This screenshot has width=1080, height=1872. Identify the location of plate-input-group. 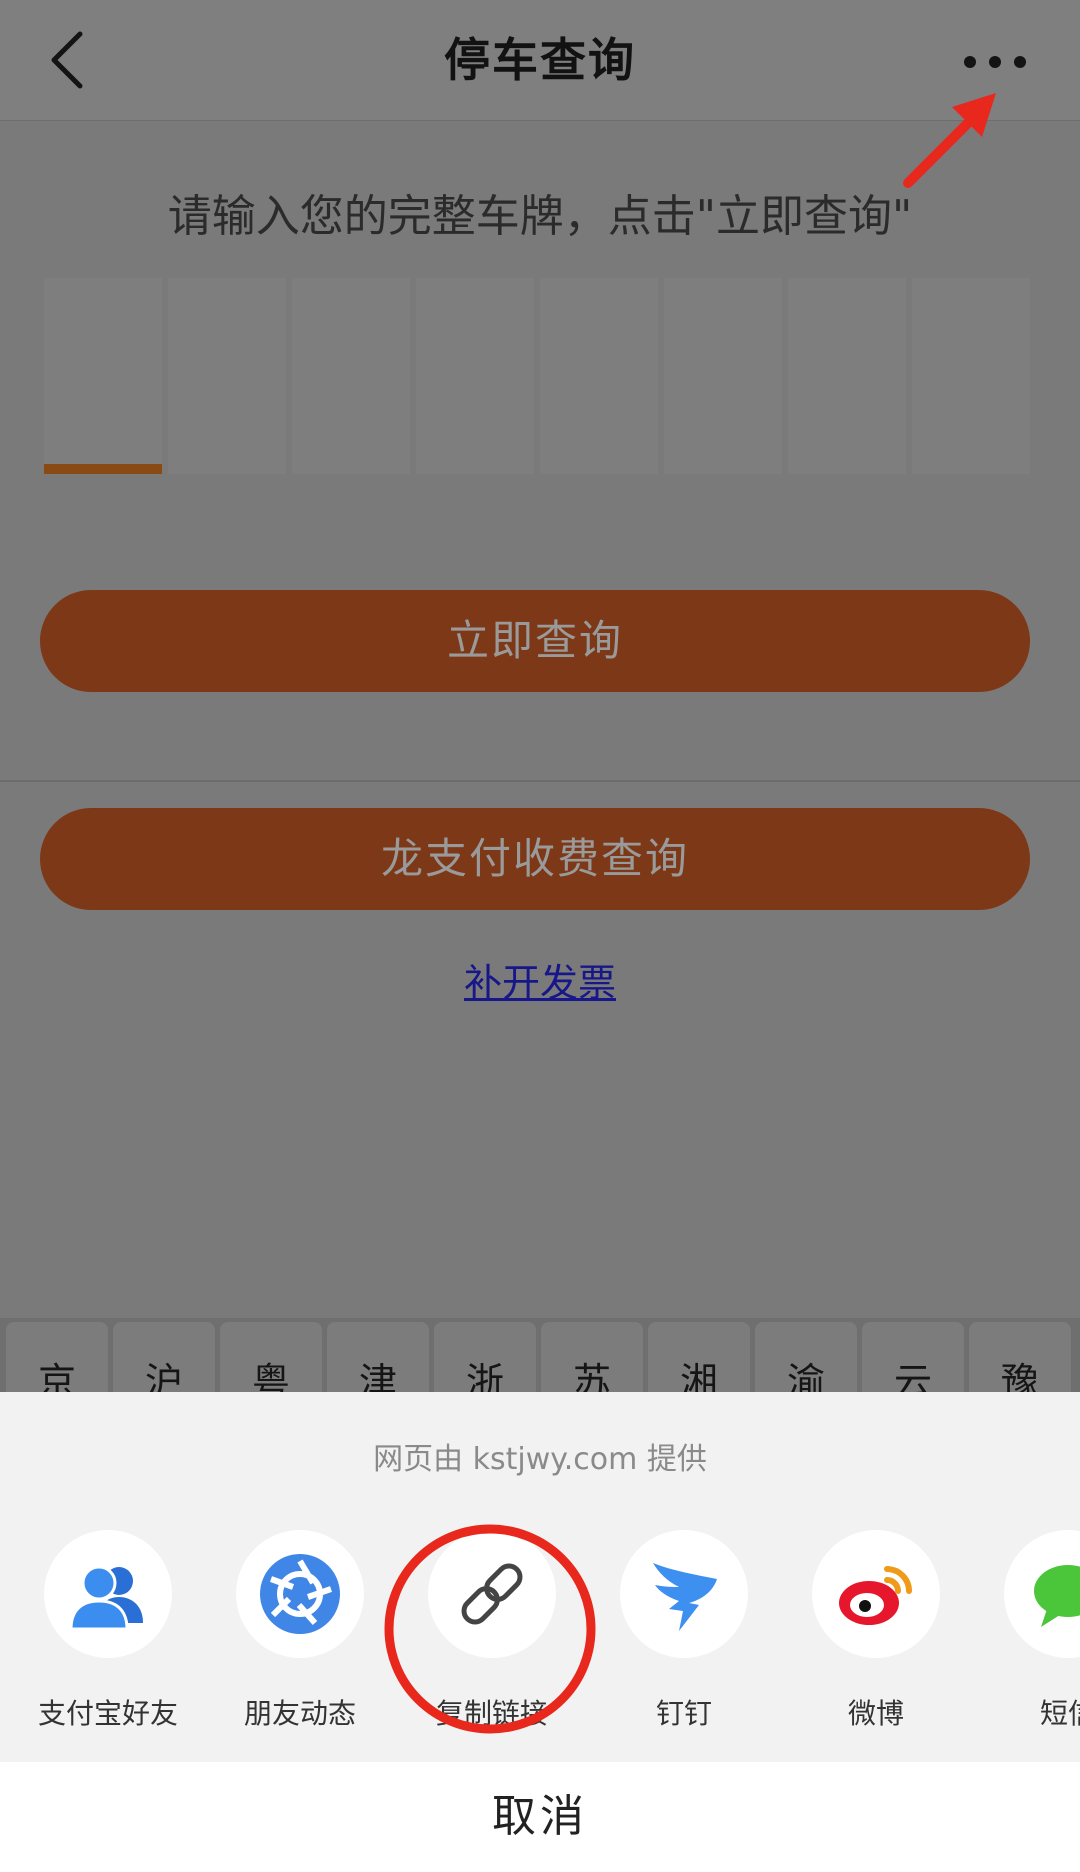
(542, 376).